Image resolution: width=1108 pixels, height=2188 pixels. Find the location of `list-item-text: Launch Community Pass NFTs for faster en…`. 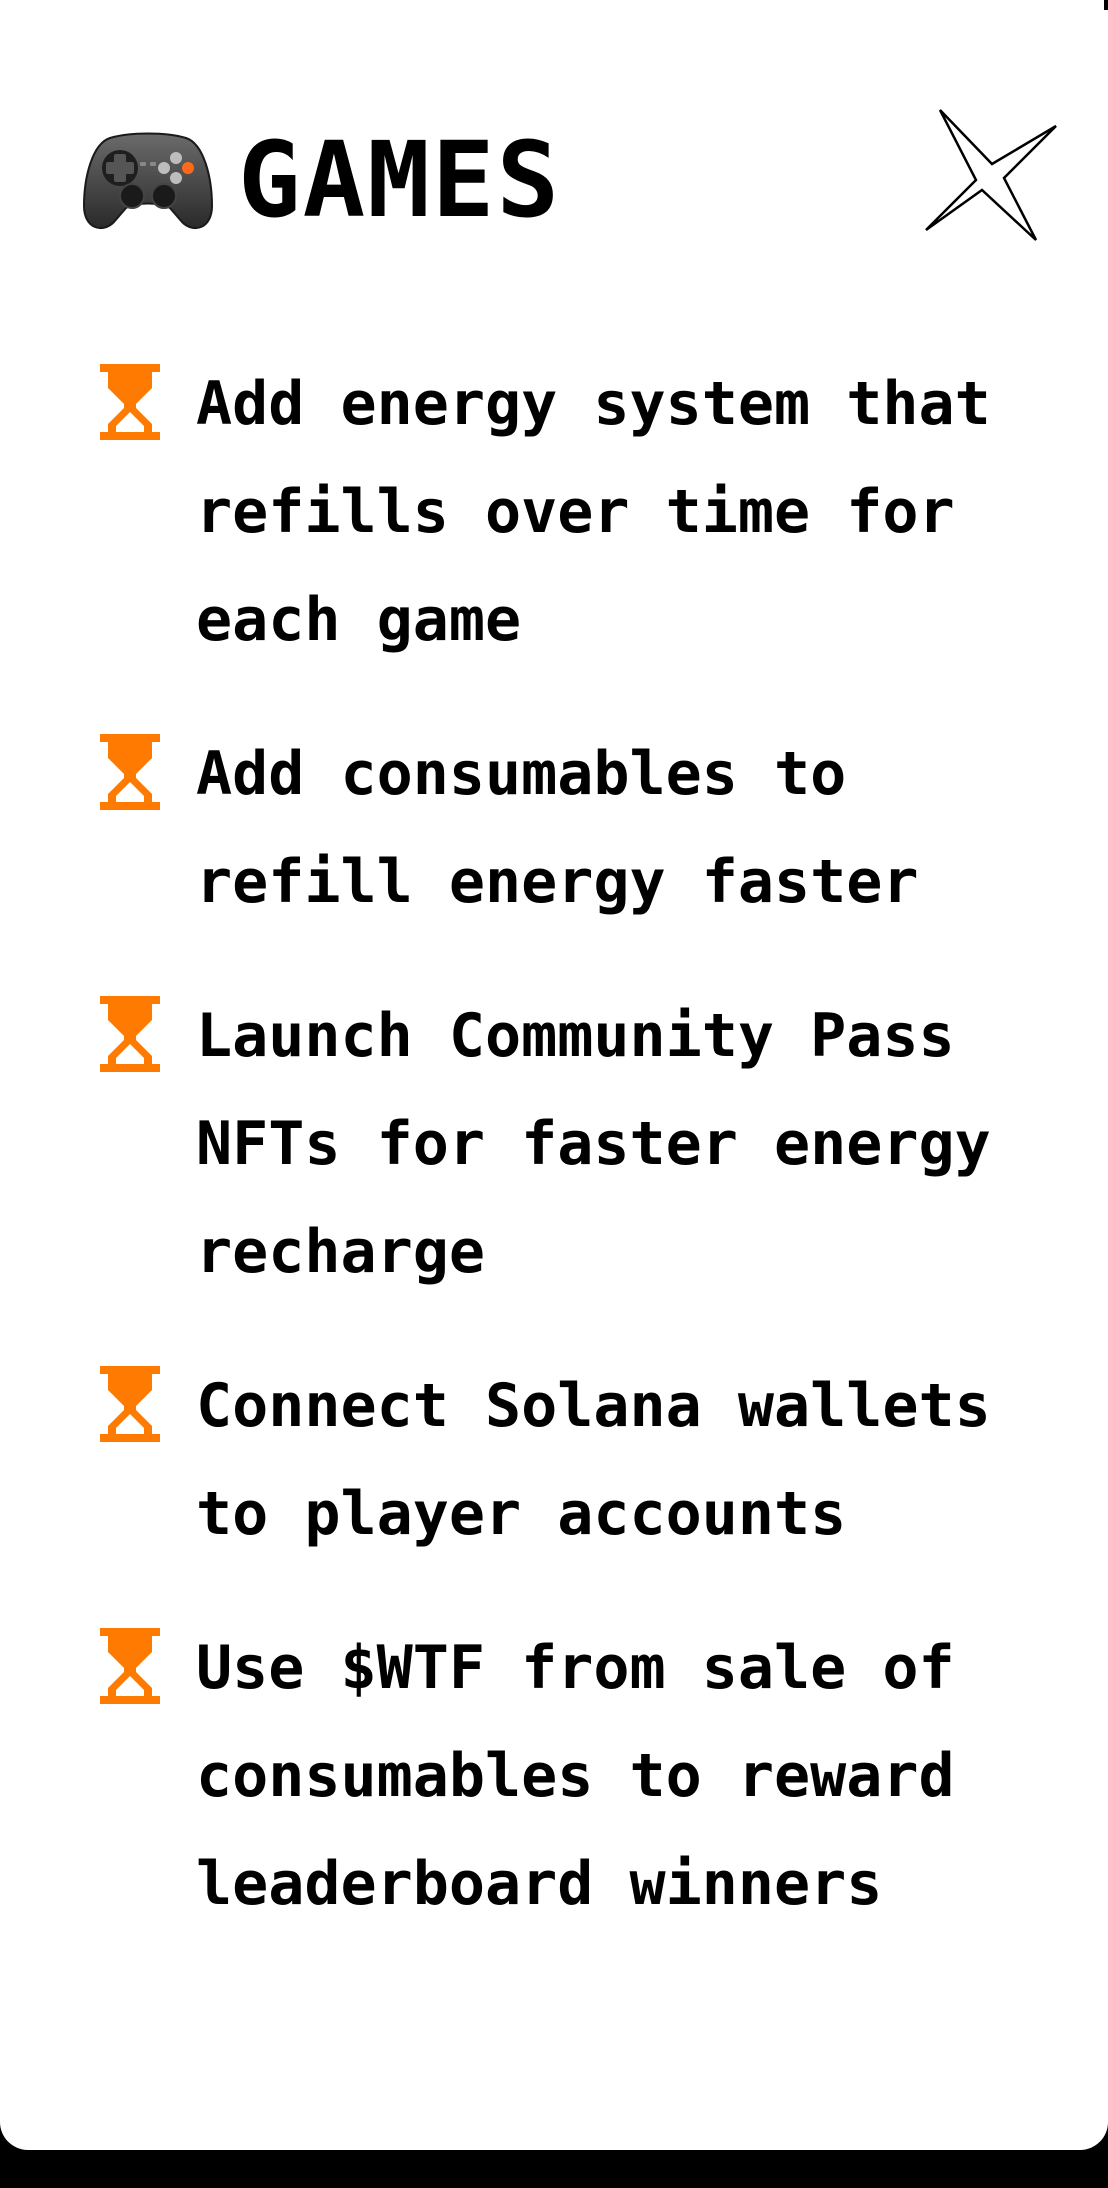

list-item-text: Launch Community Pass NFTs for faster en… is located at coordinates (593, 1144).